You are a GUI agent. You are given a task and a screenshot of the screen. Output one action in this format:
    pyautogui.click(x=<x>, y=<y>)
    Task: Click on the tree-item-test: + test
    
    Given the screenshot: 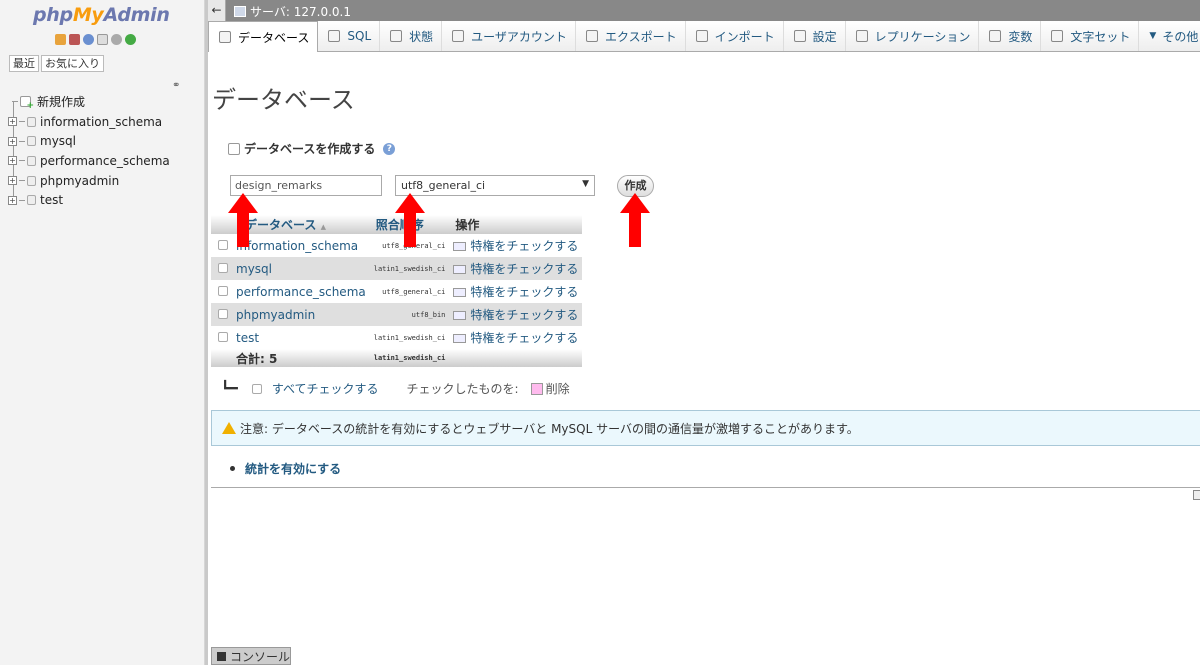 What is the action you would take?
    pyautogui.click(x=89, y=200)
    